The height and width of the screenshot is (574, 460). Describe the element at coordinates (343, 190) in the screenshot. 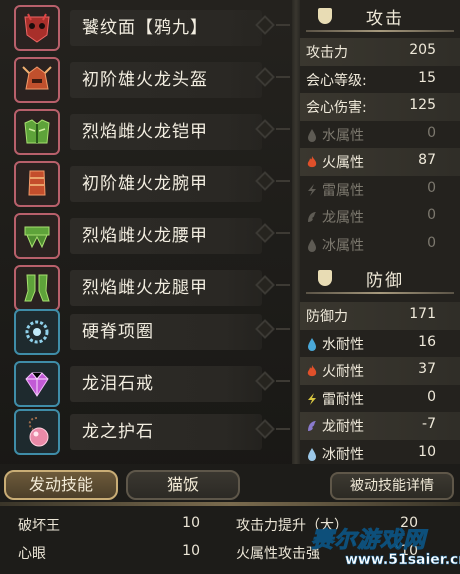

I see `stat-label: 雷属性` at that location.